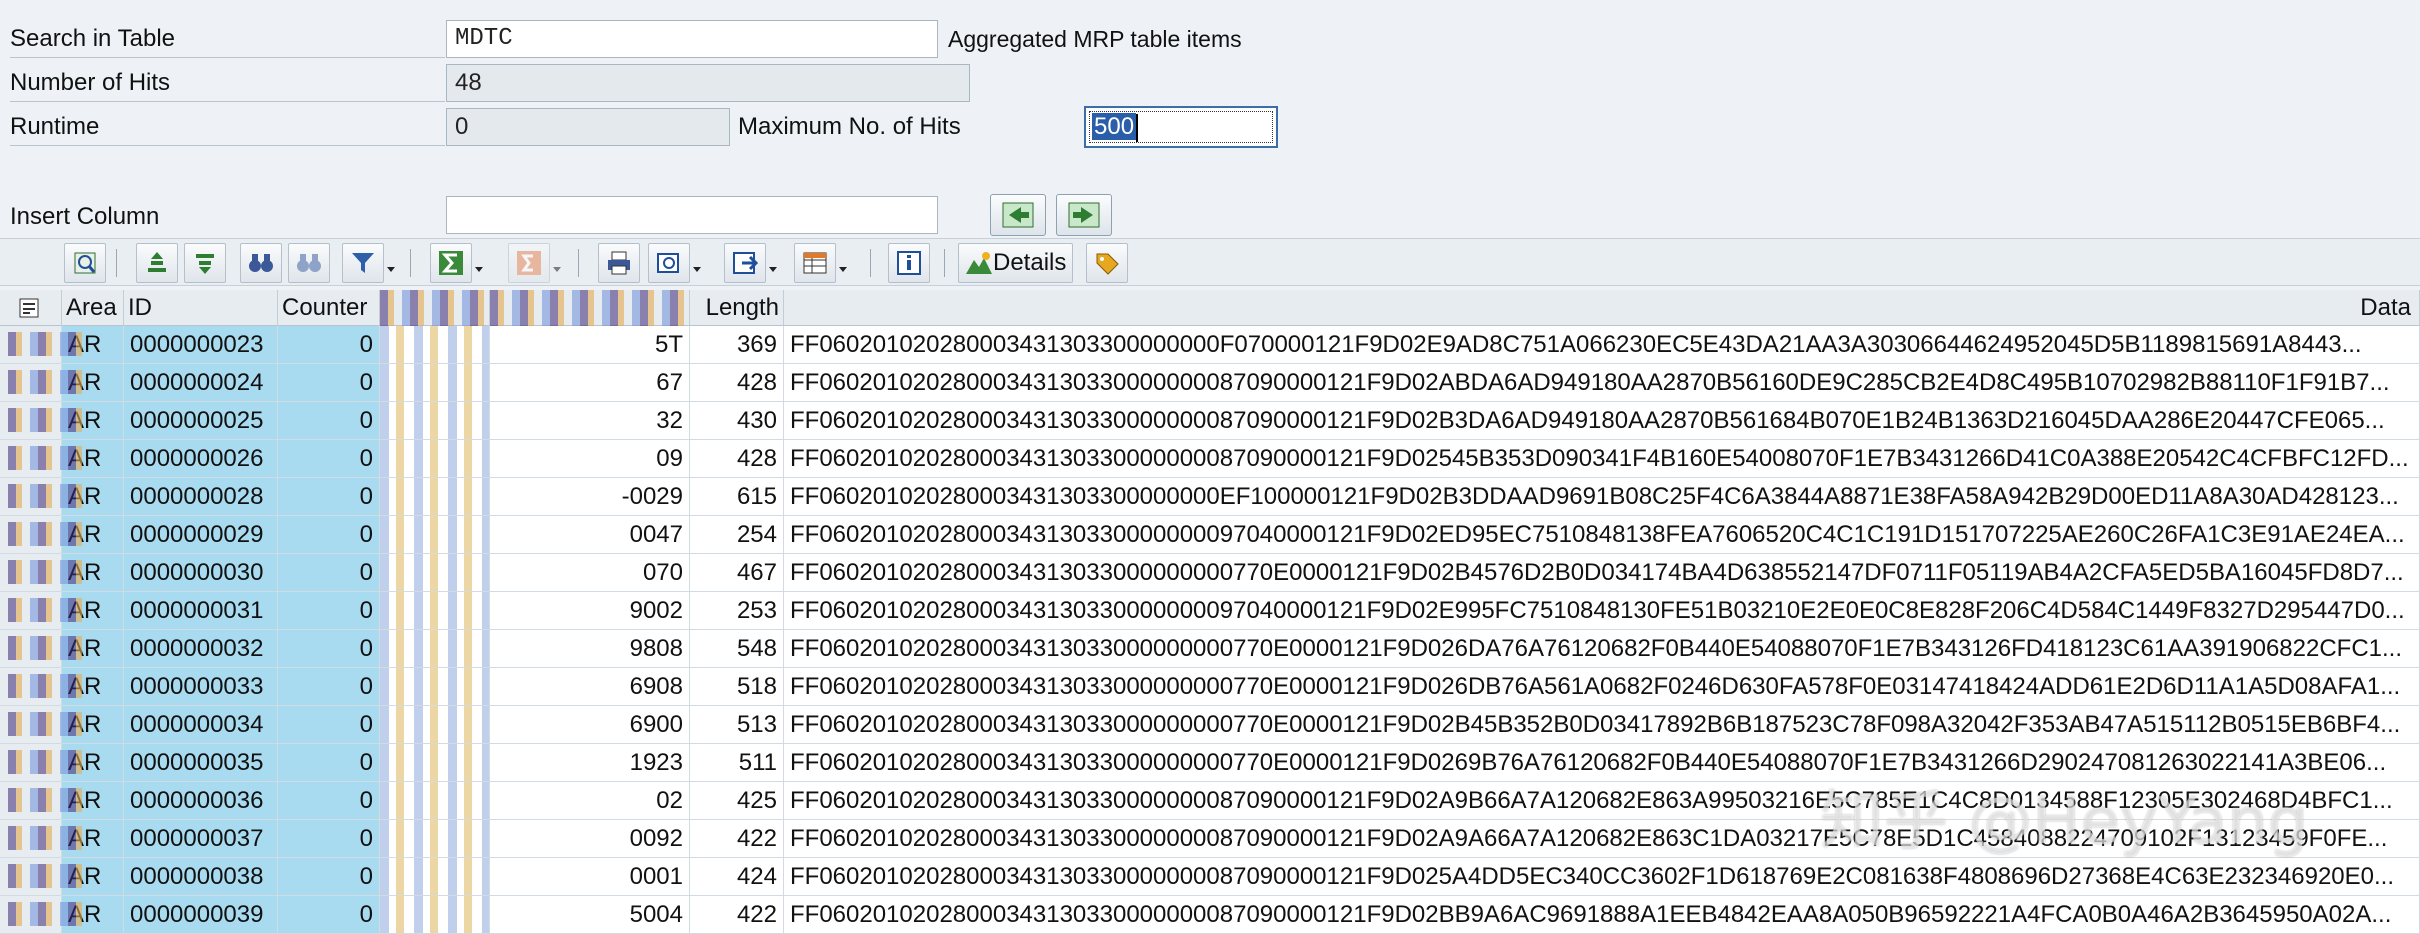  I want to click on cell-length: 369, so click(737, 344).